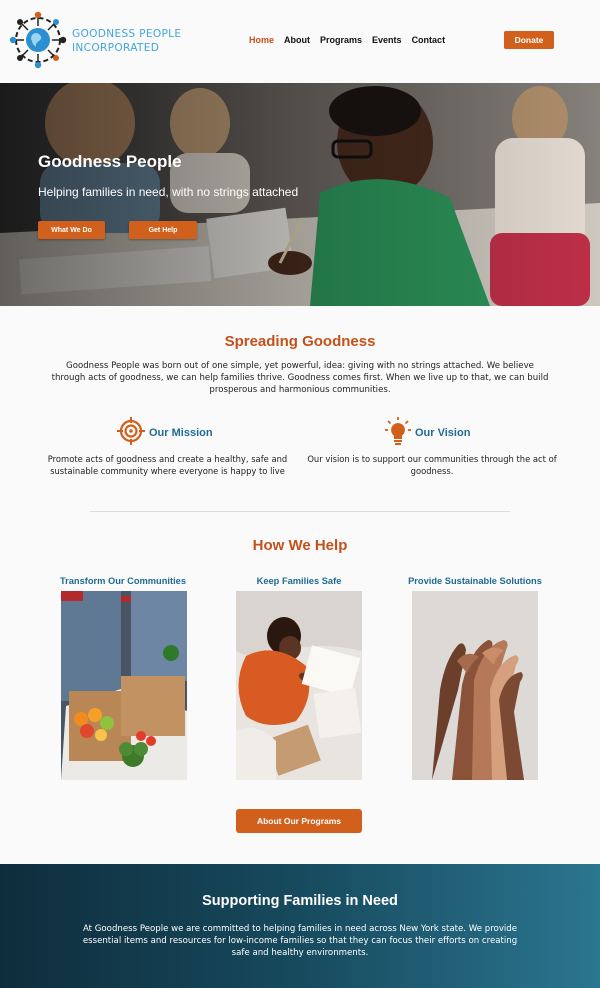  Describe the element at coordinates (300, 545) in the screenshot. I see `how-we-help-heading: How We Help` at that location.